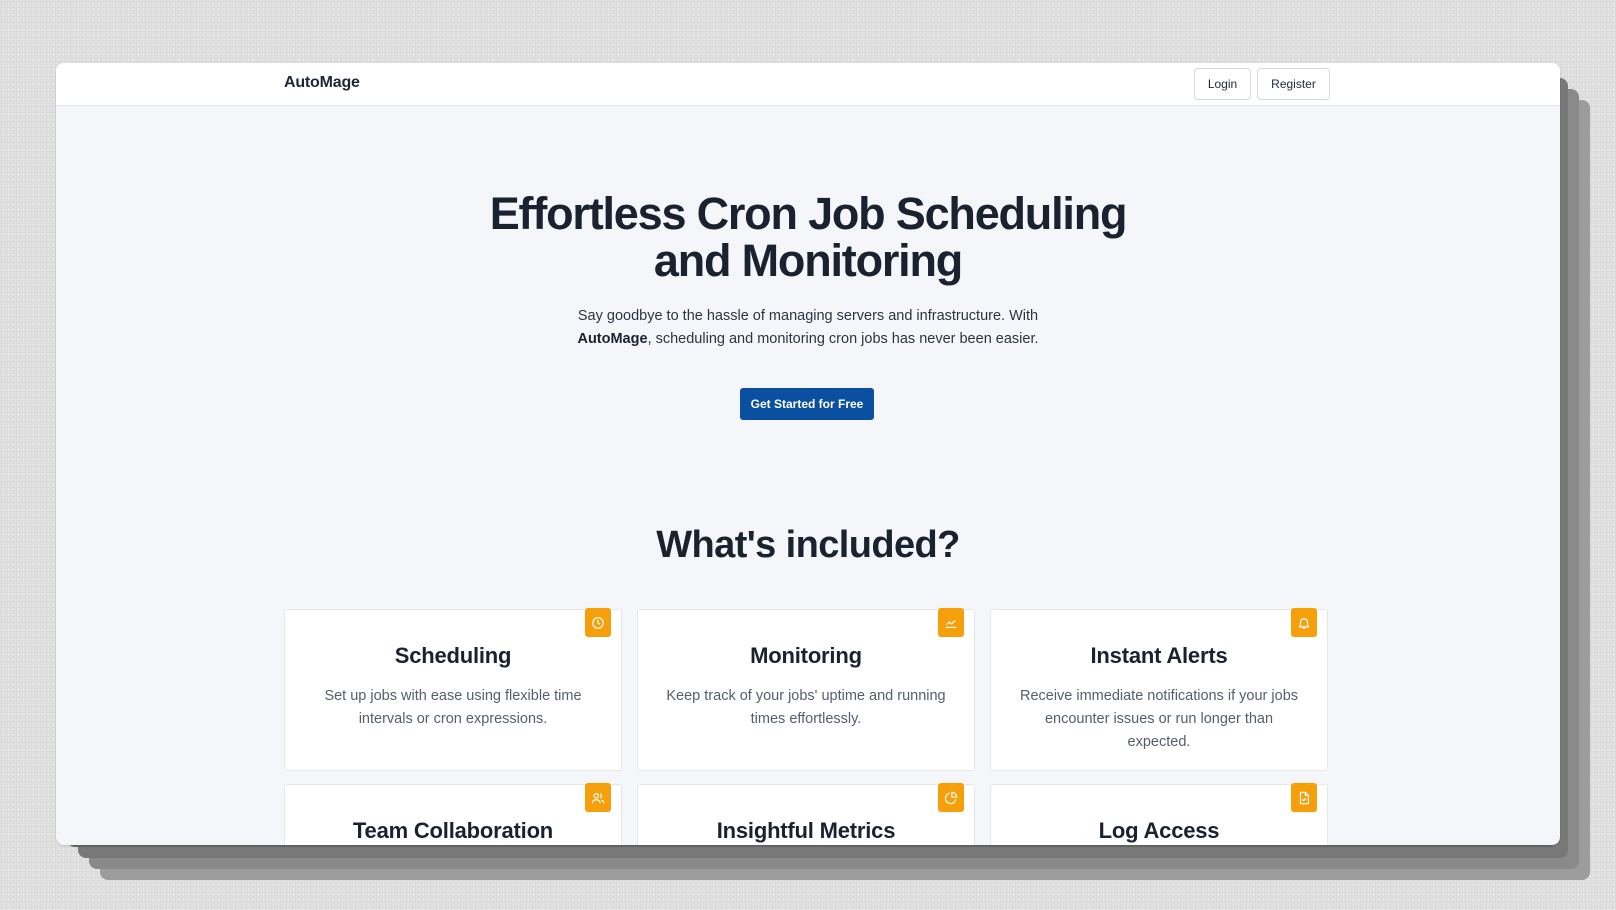 This screenshot has width=1616, height=910. I want to click on register-button: Register, so click(1293, 84).